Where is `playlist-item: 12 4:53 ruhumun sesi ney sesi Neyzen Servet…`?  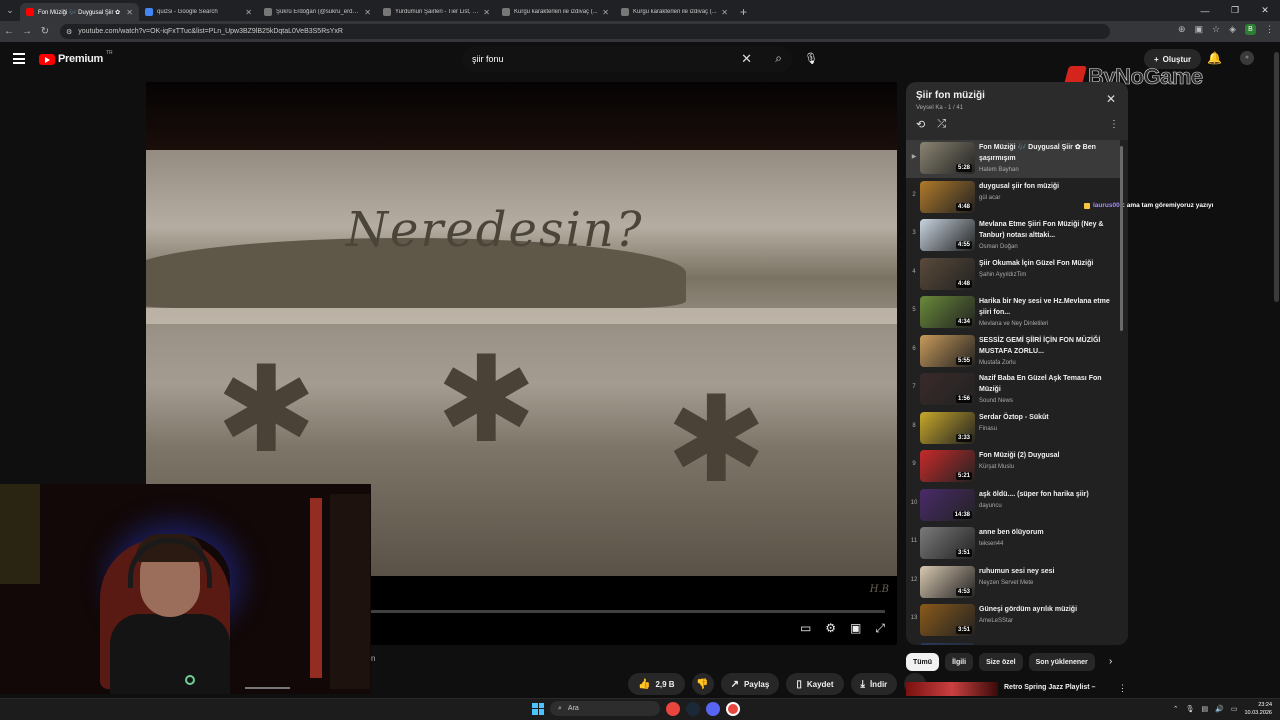 playlist-item: 12 4:53 ruhumun sesi ney sesi Neyzen Servet… is located at coordinates (1013, 583).